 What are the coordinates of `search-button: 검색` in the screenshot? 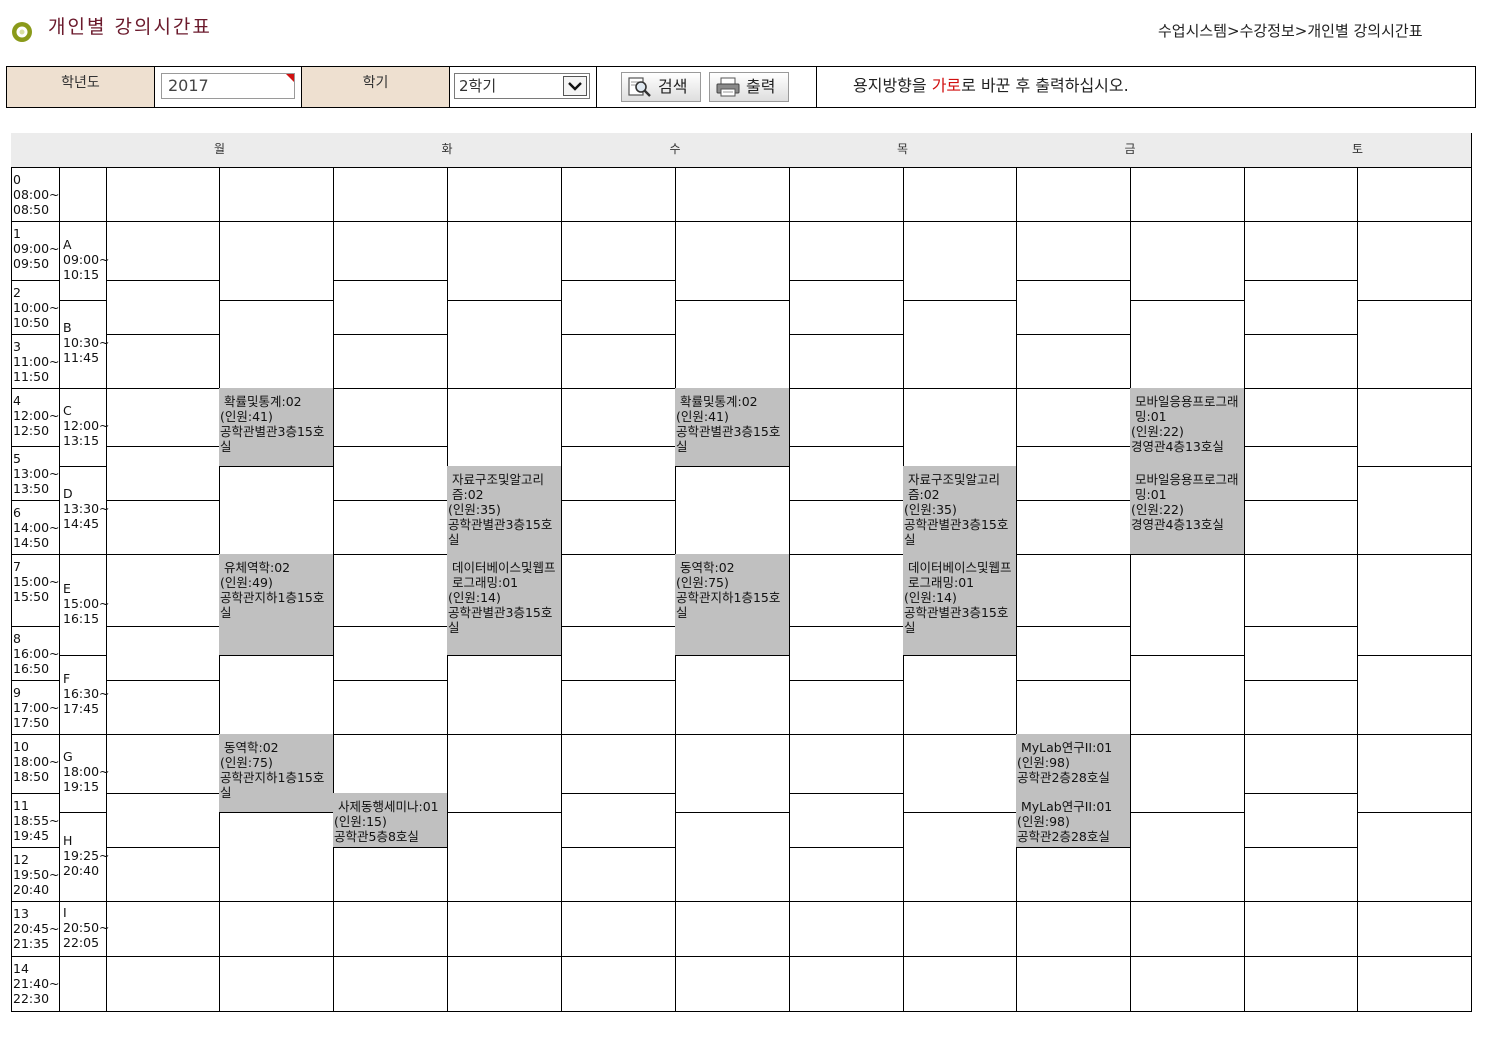 It's located at (661, 87).